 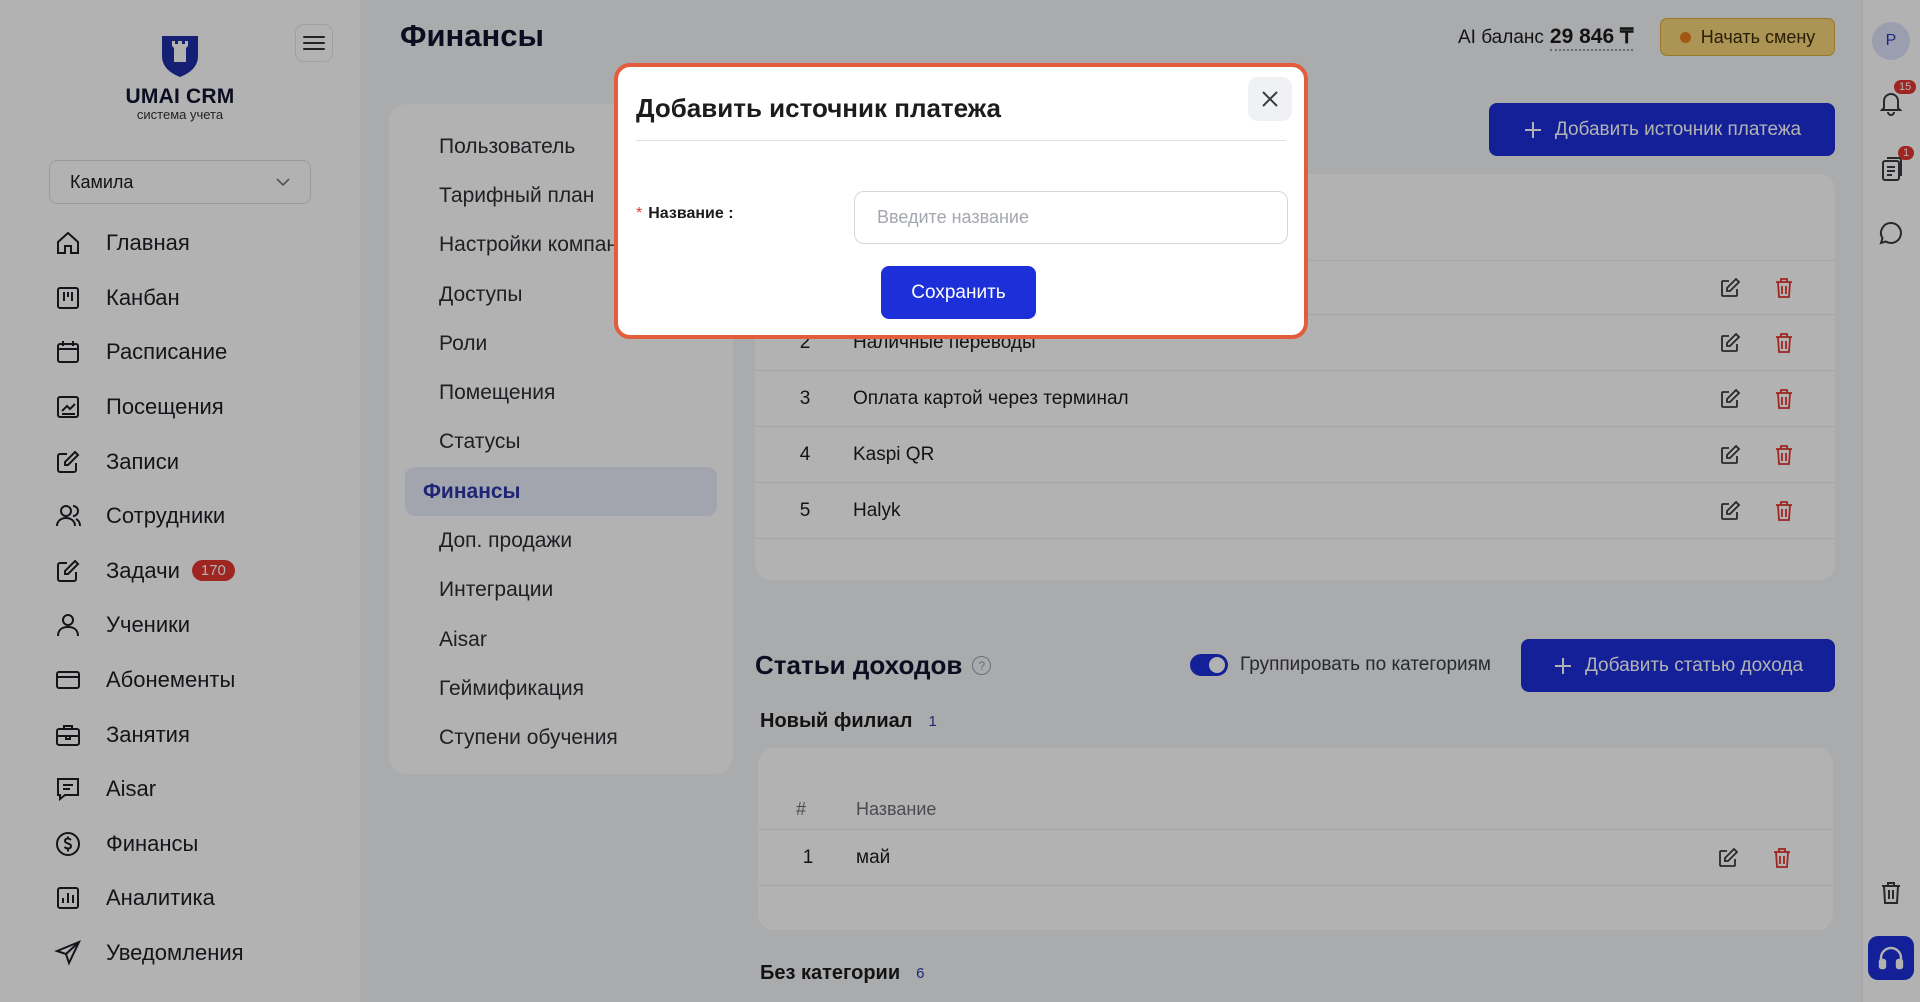 I want to click on modal-close-button, so click(x=1270, y=99).